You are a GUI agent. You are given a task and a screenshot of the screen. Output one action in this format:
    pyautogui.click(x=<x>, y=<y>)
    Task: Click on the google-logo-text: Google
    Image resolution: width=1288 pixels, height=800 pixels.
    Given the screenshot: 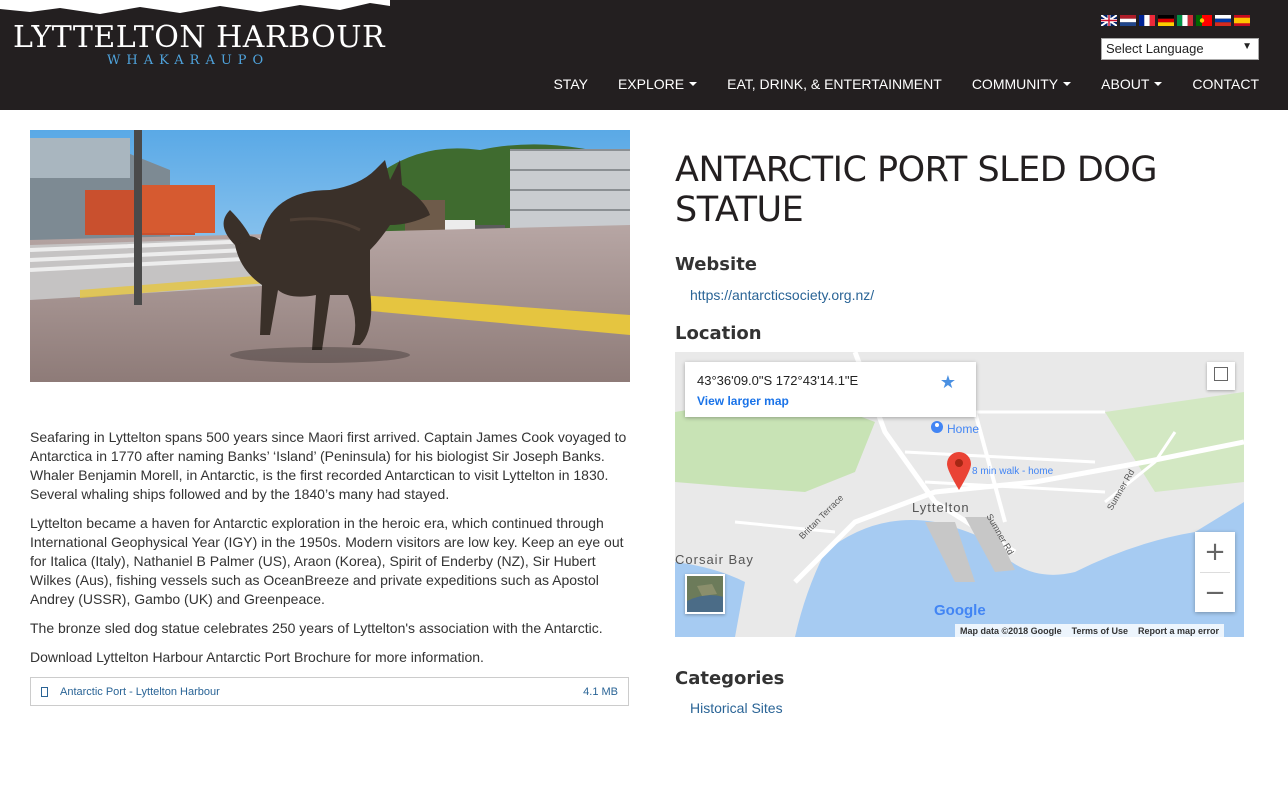 What is the action you would take?
    pyautogui.click(x=960, y=610)
    